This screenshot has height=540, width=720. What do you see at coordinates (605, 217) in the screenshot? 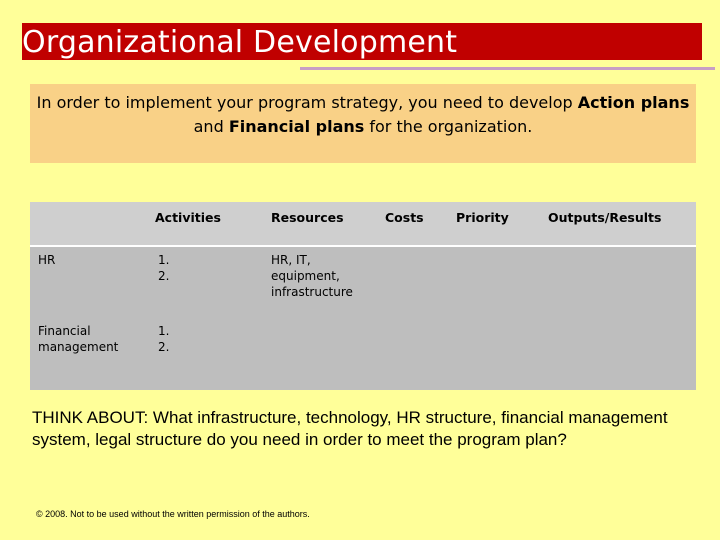
I see `header-outputs-results: Outputs/Results` at bounding box center [605, 217].